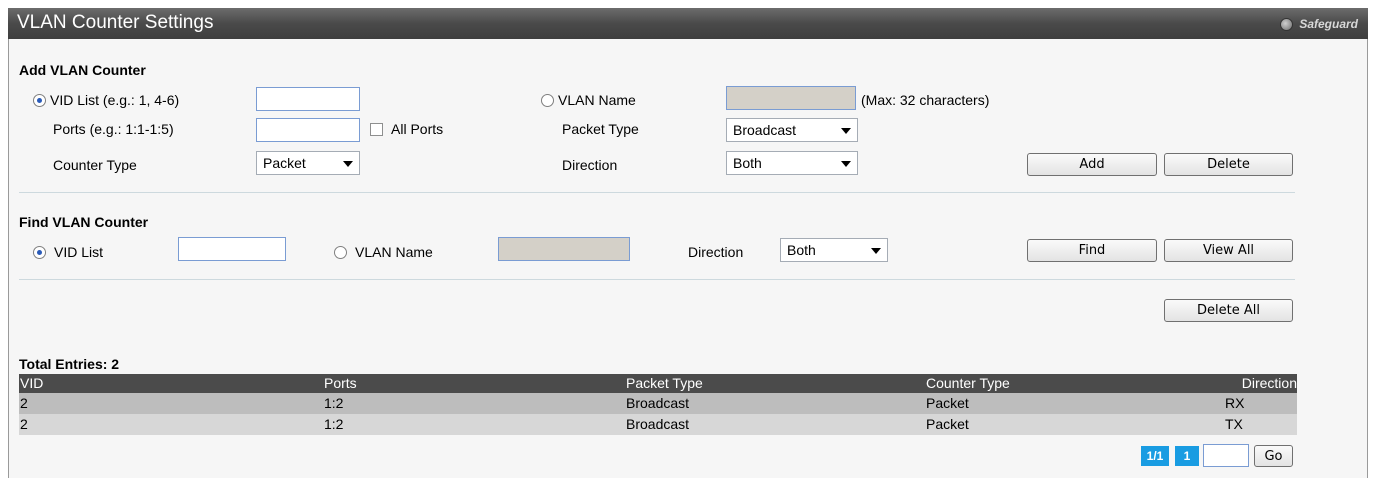  What do you see at coordinates (115, 100) in the screenshot?
I see `add-vid-list-label: VID List (e.g.: 1, 4-6)` at bounding box center [115, 100].